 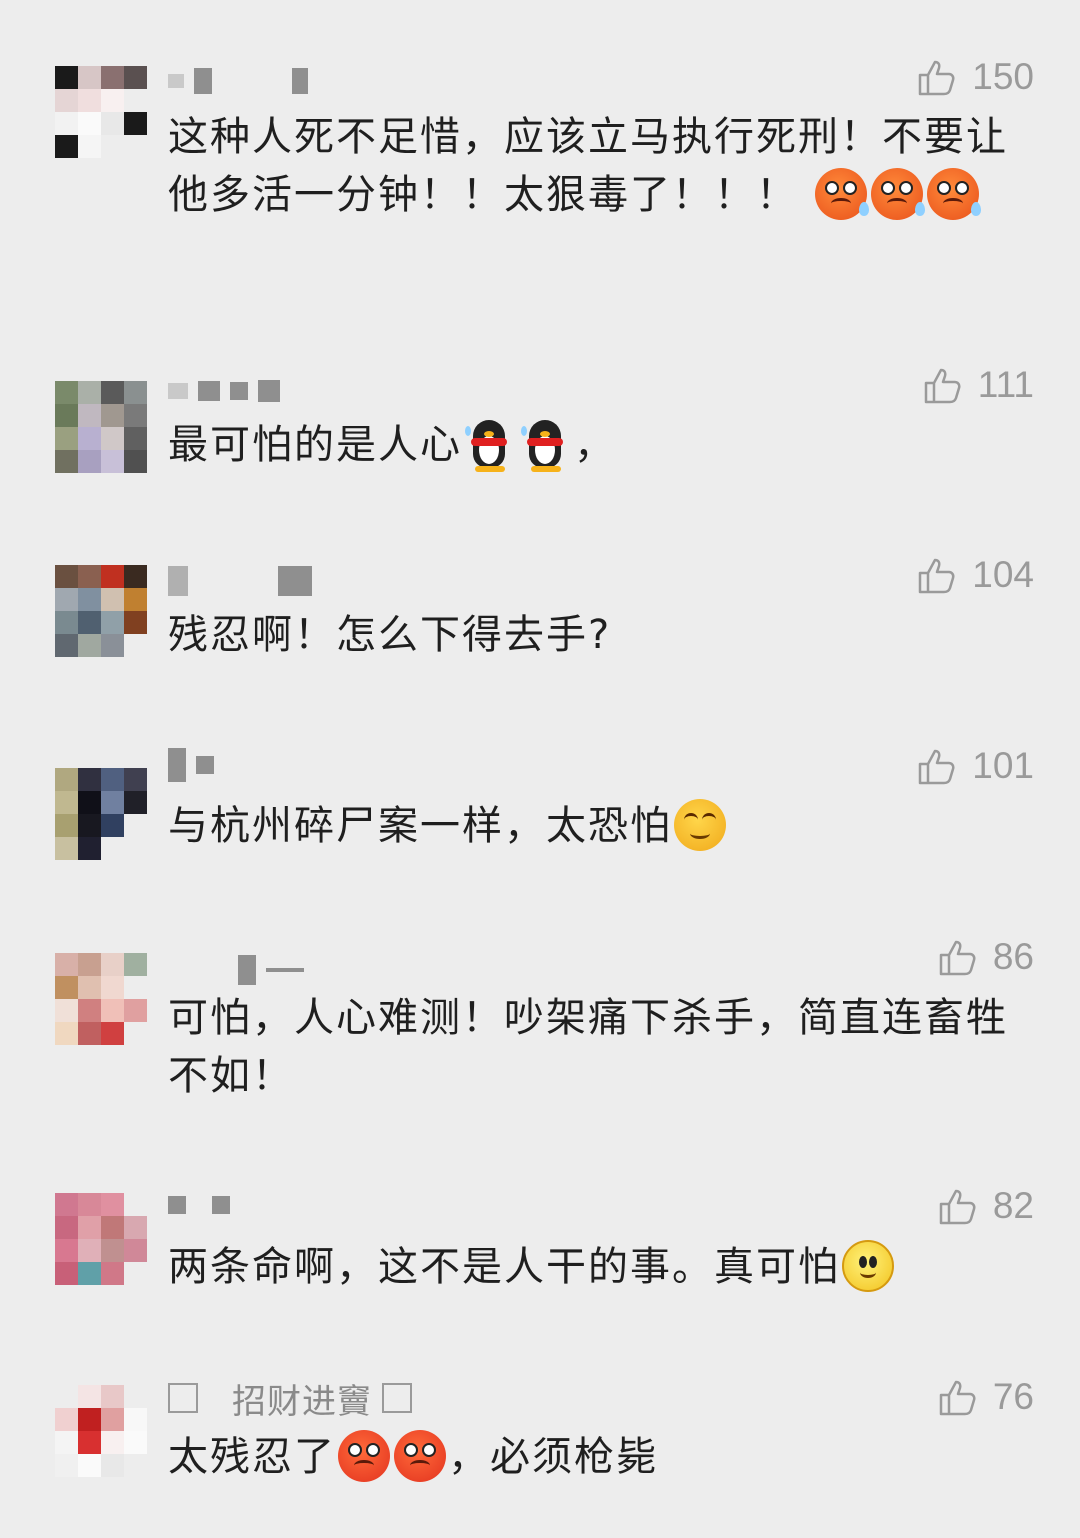 I want to click on like-button: 101, so click(x=975, y=766).